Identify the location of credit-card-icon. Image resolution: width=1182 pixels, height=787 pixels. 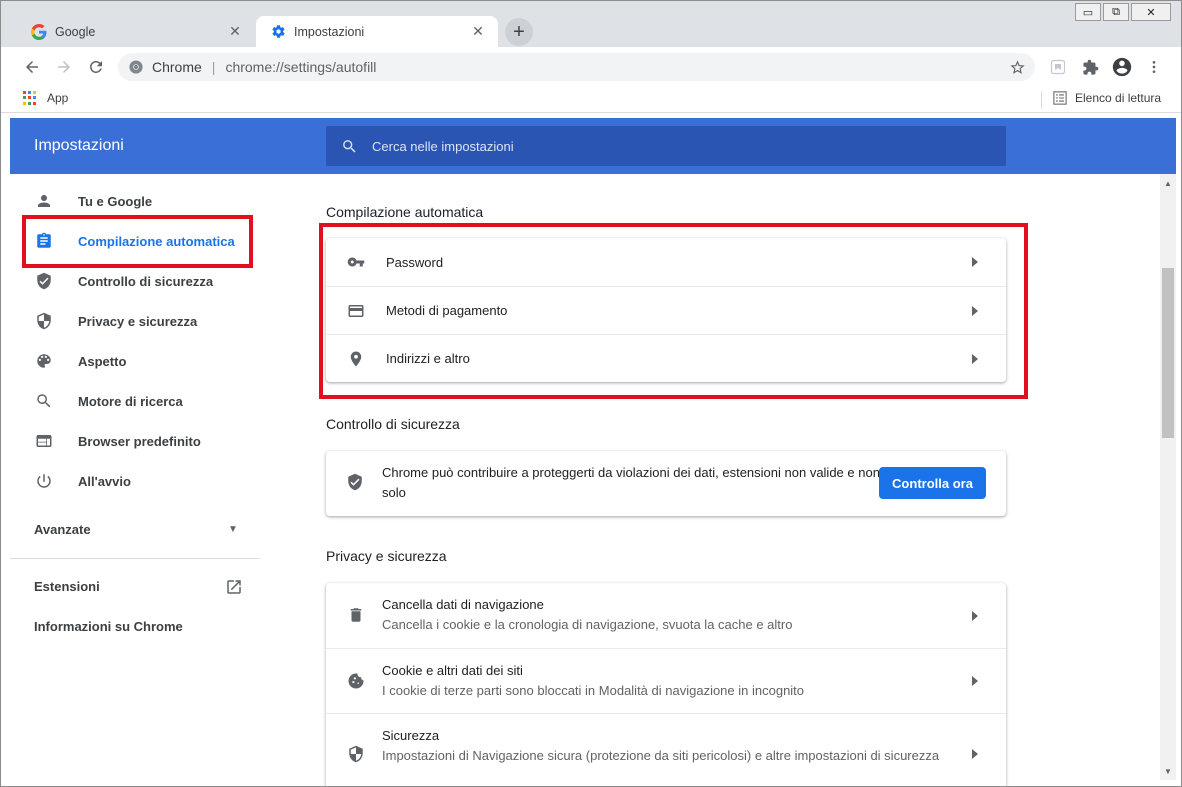
(356, 311).